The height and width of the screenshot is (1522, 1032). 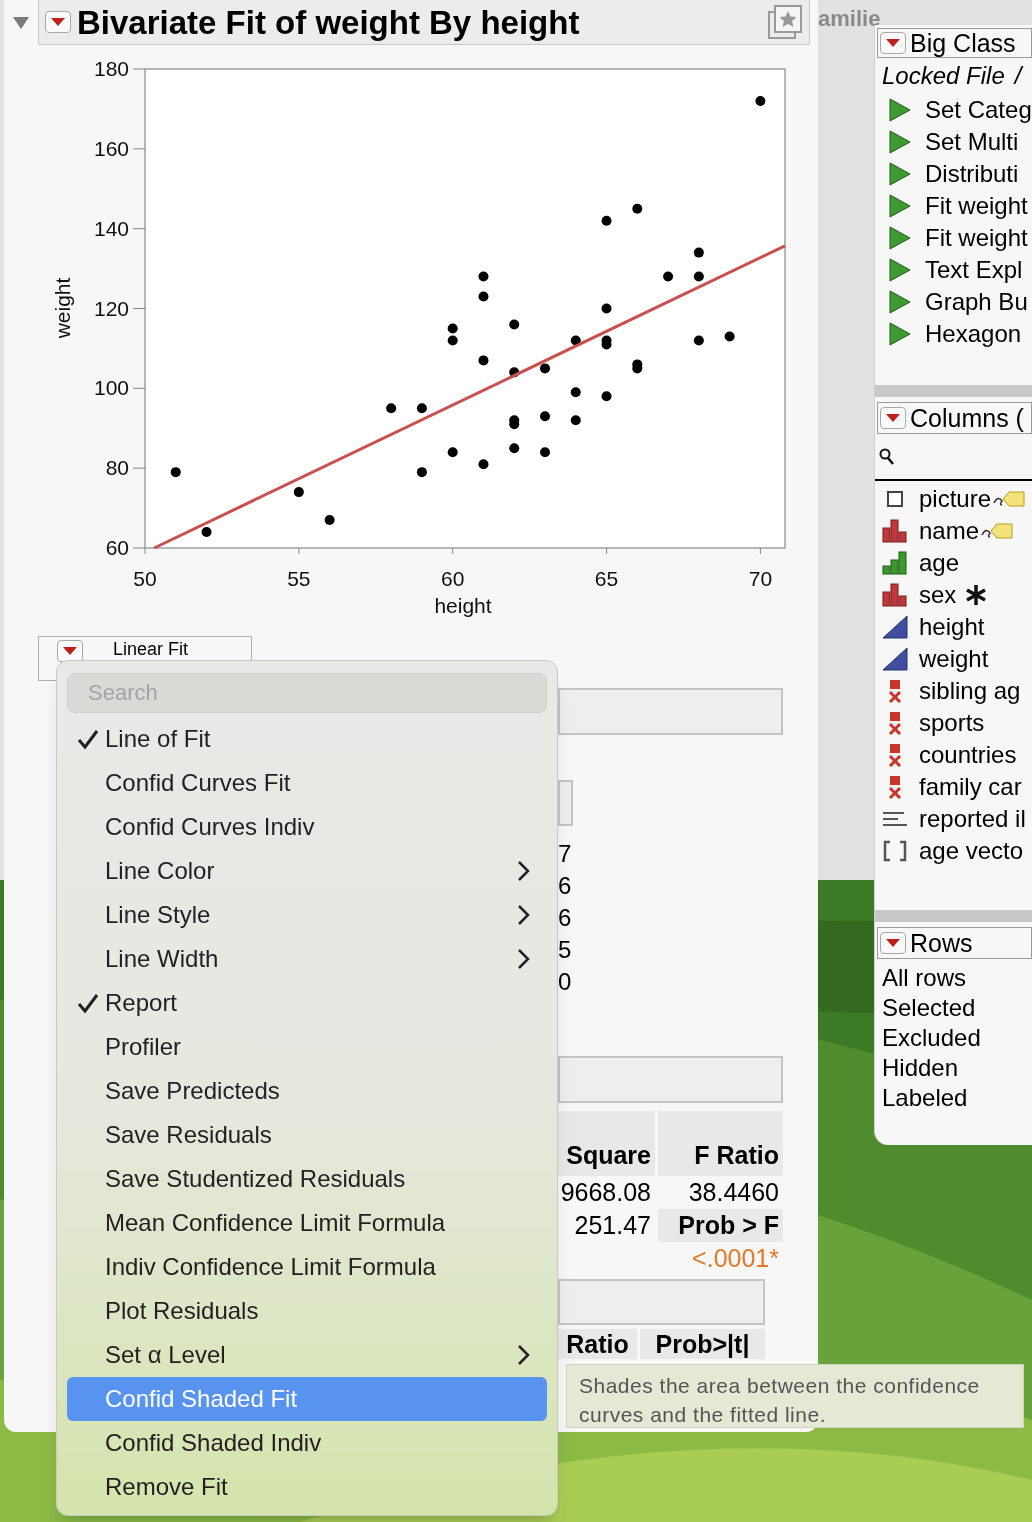 What do you see at coordinates (849, 19) in the screenshot?
I see `window-title: amilie` at bounding box center [849, 19].